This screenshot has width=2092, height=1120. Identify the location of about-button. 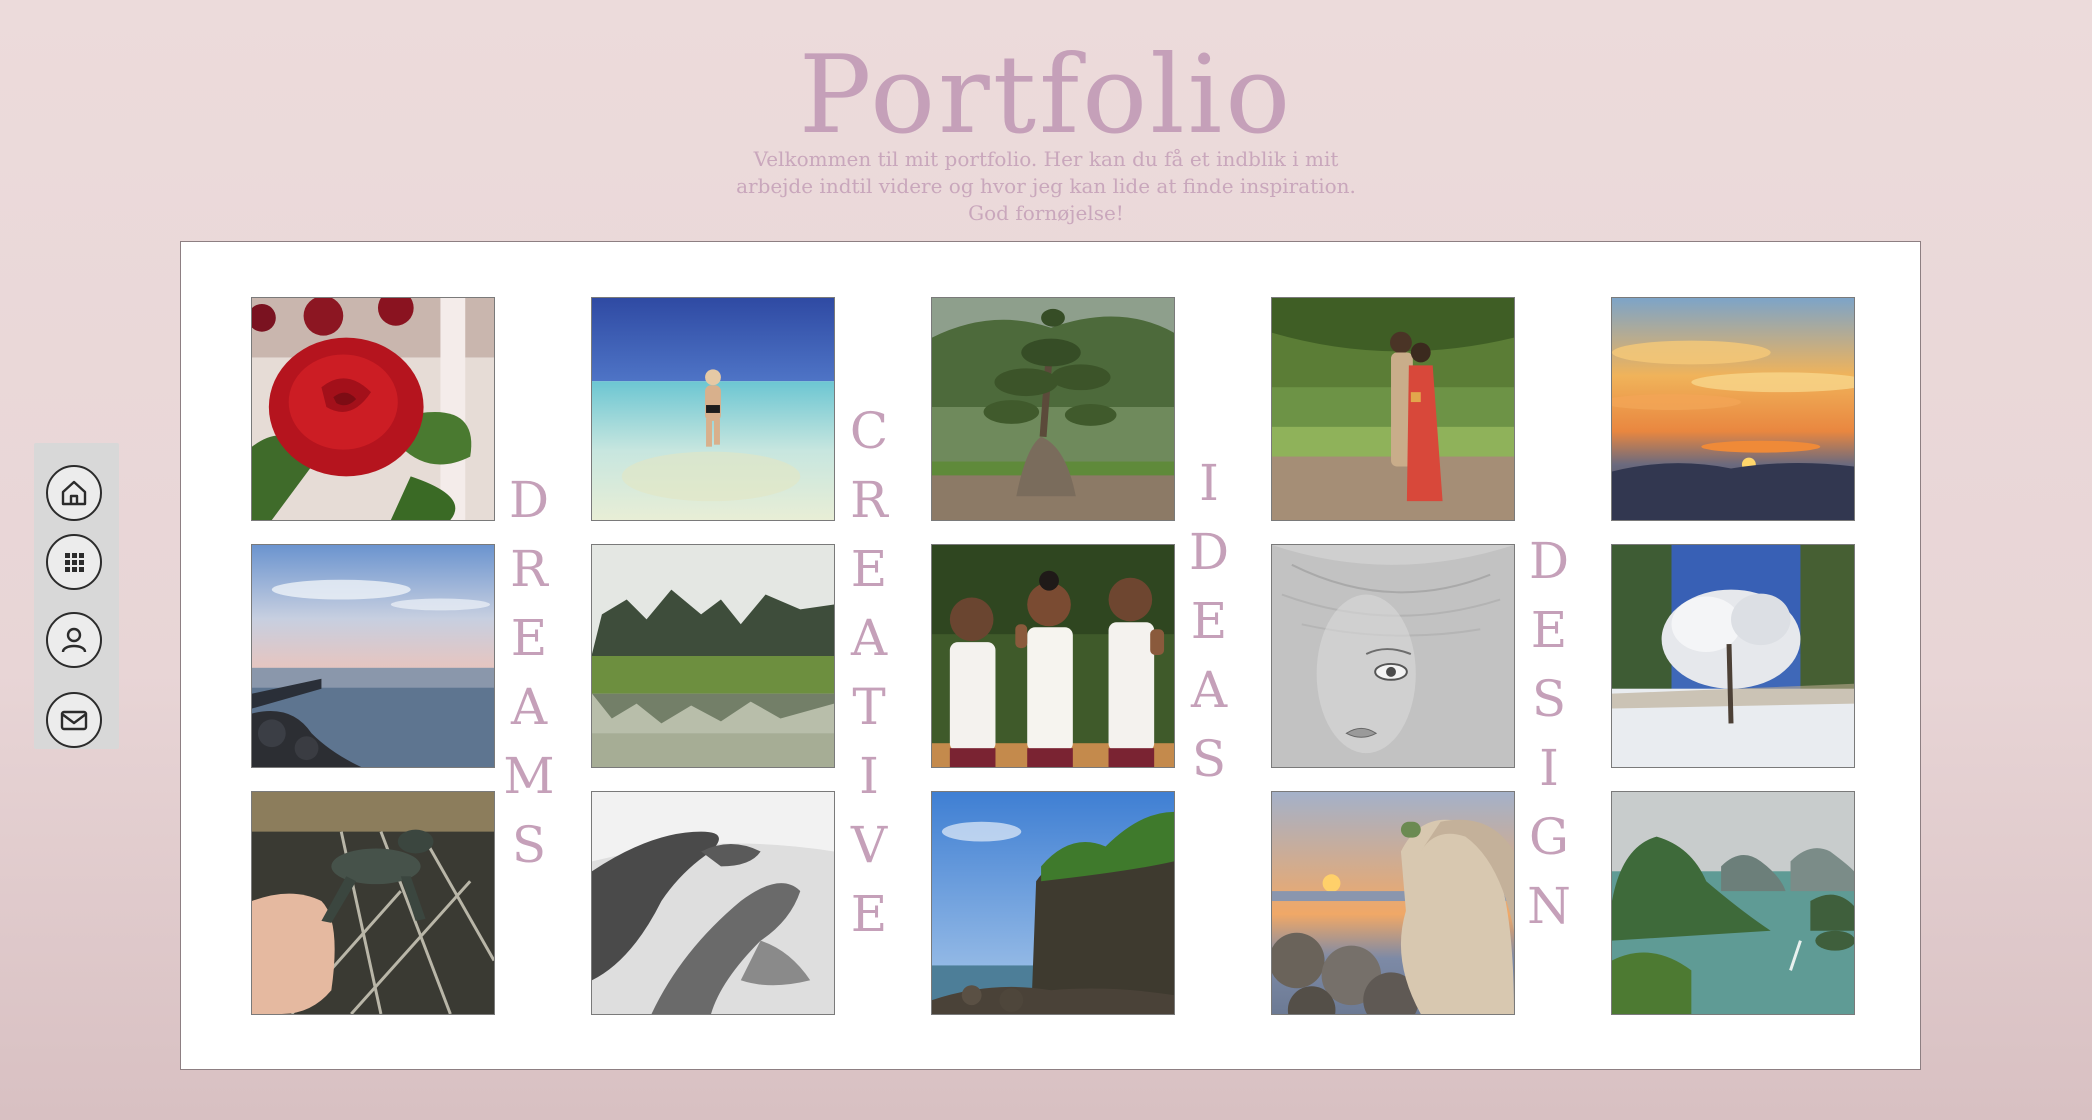
(74, 640).